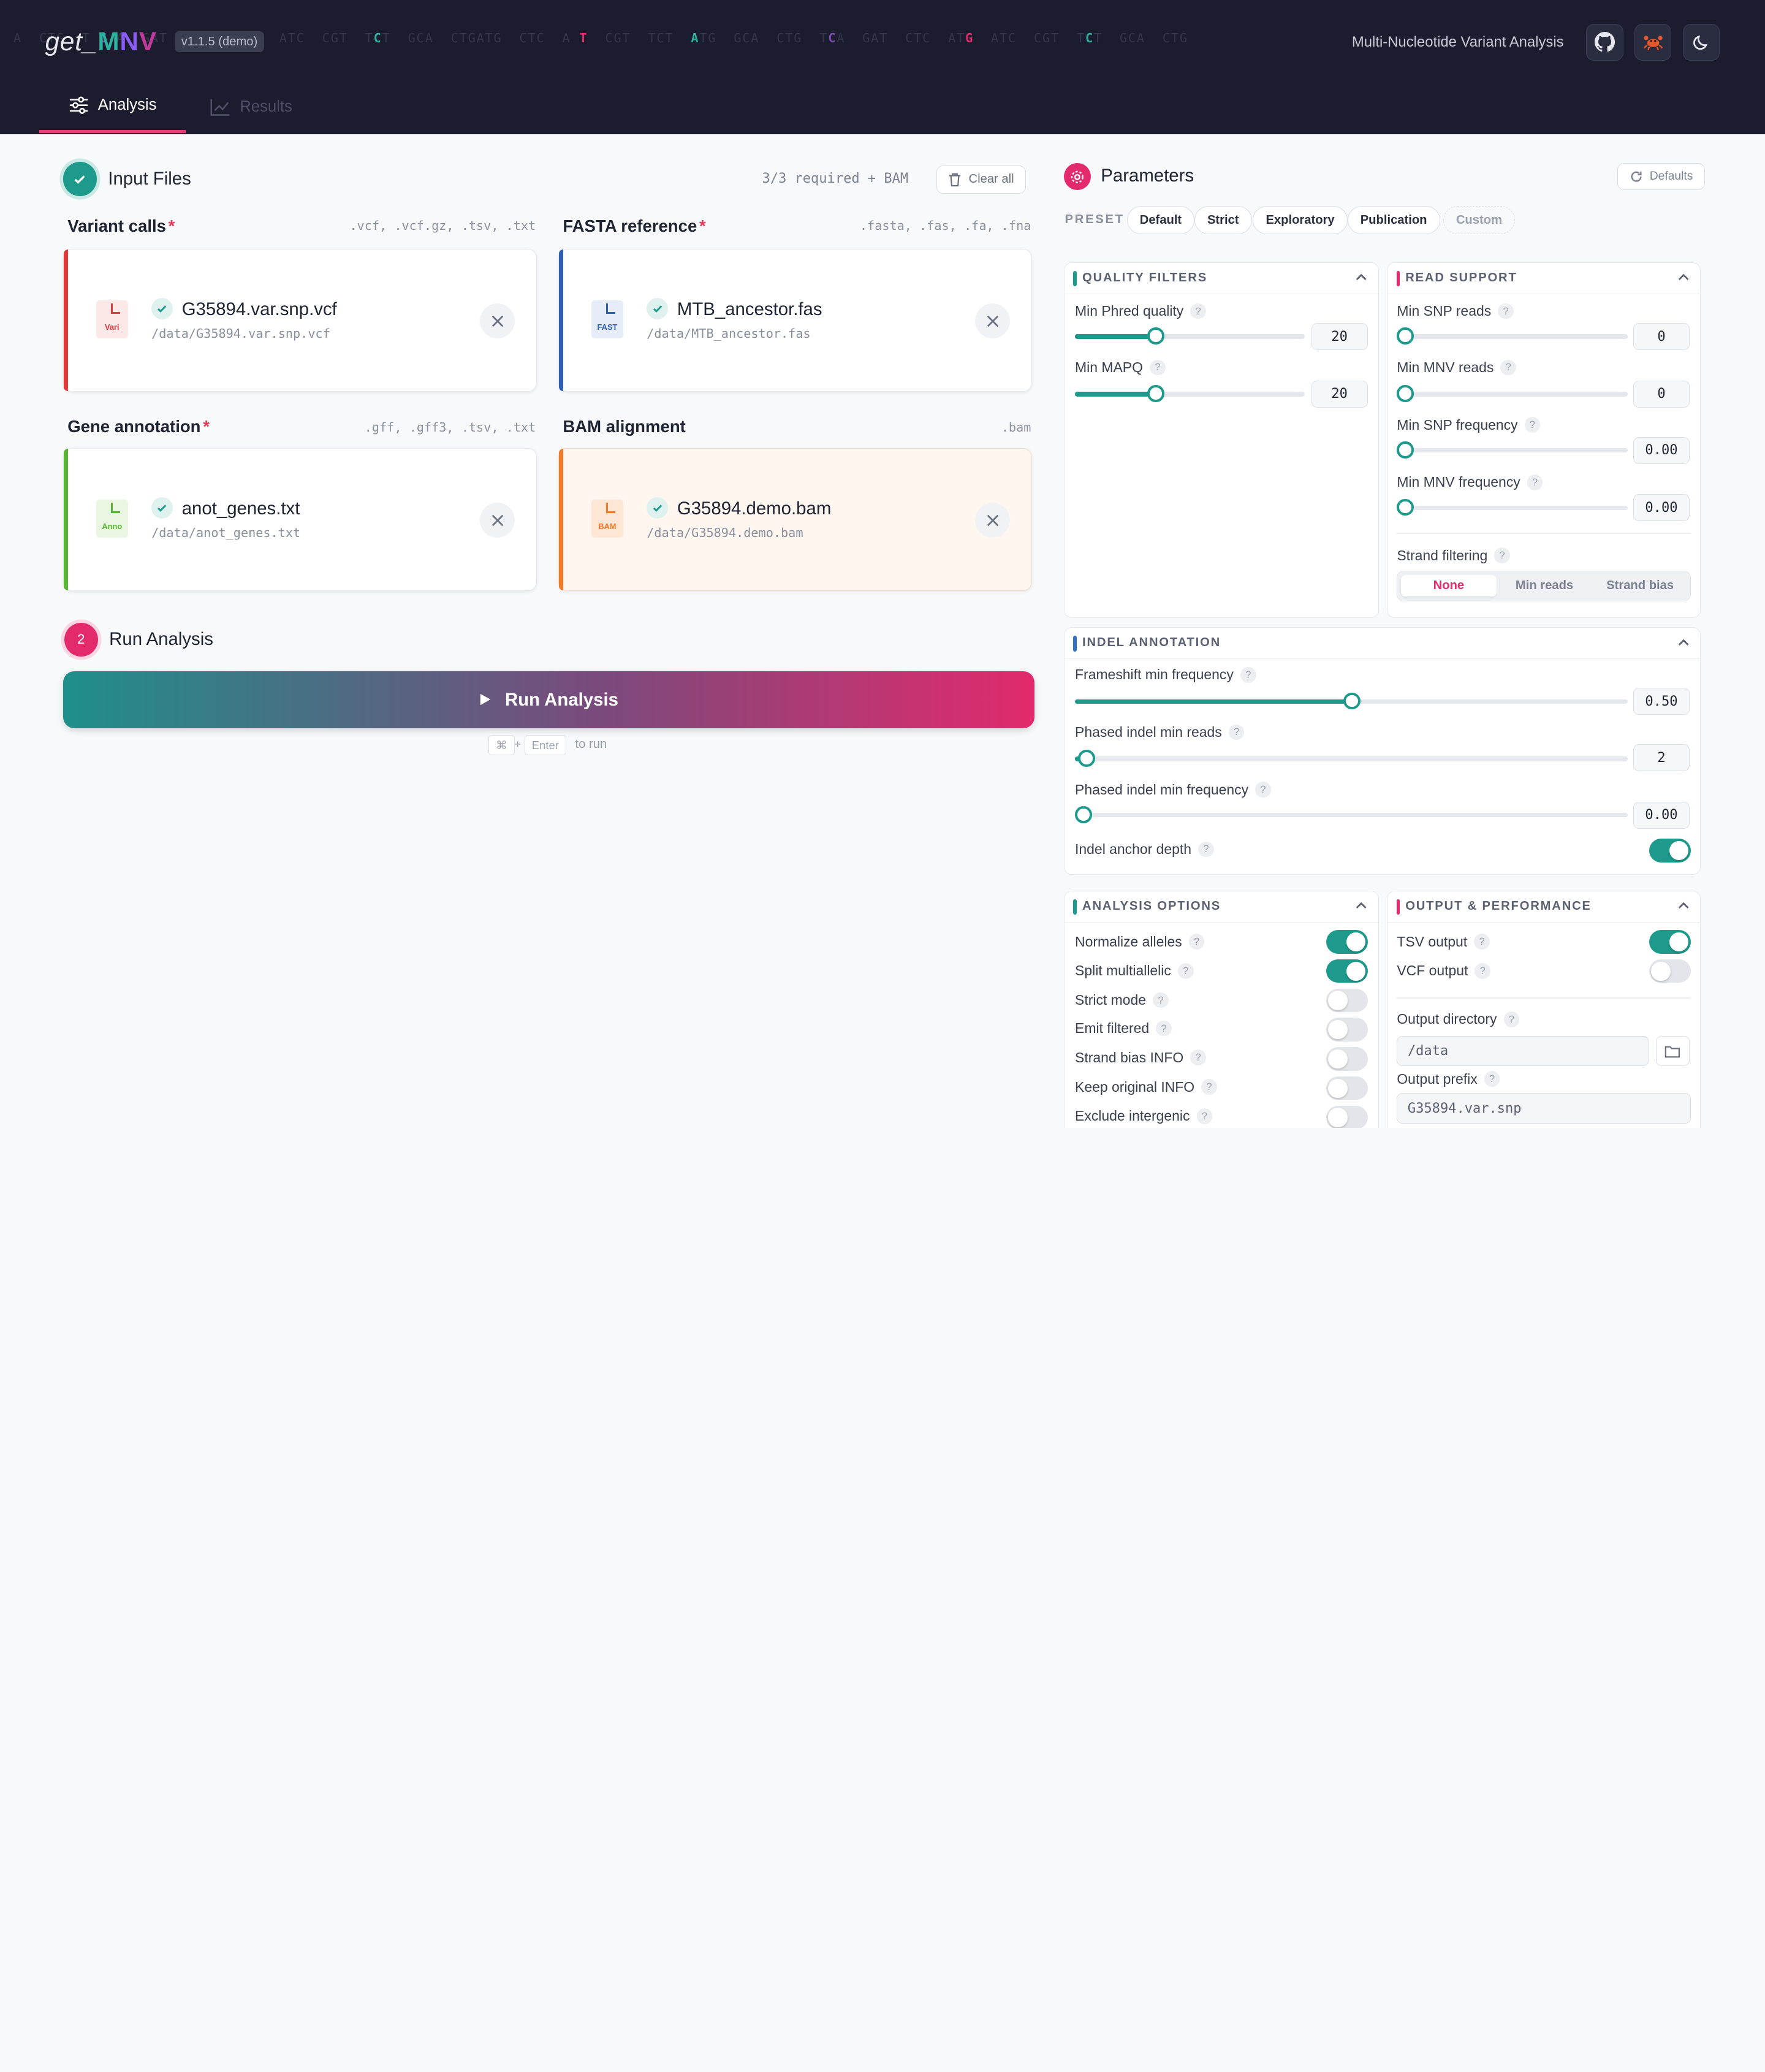  I want to click on min-mapq-slider-thumb, so click(1155, 393).